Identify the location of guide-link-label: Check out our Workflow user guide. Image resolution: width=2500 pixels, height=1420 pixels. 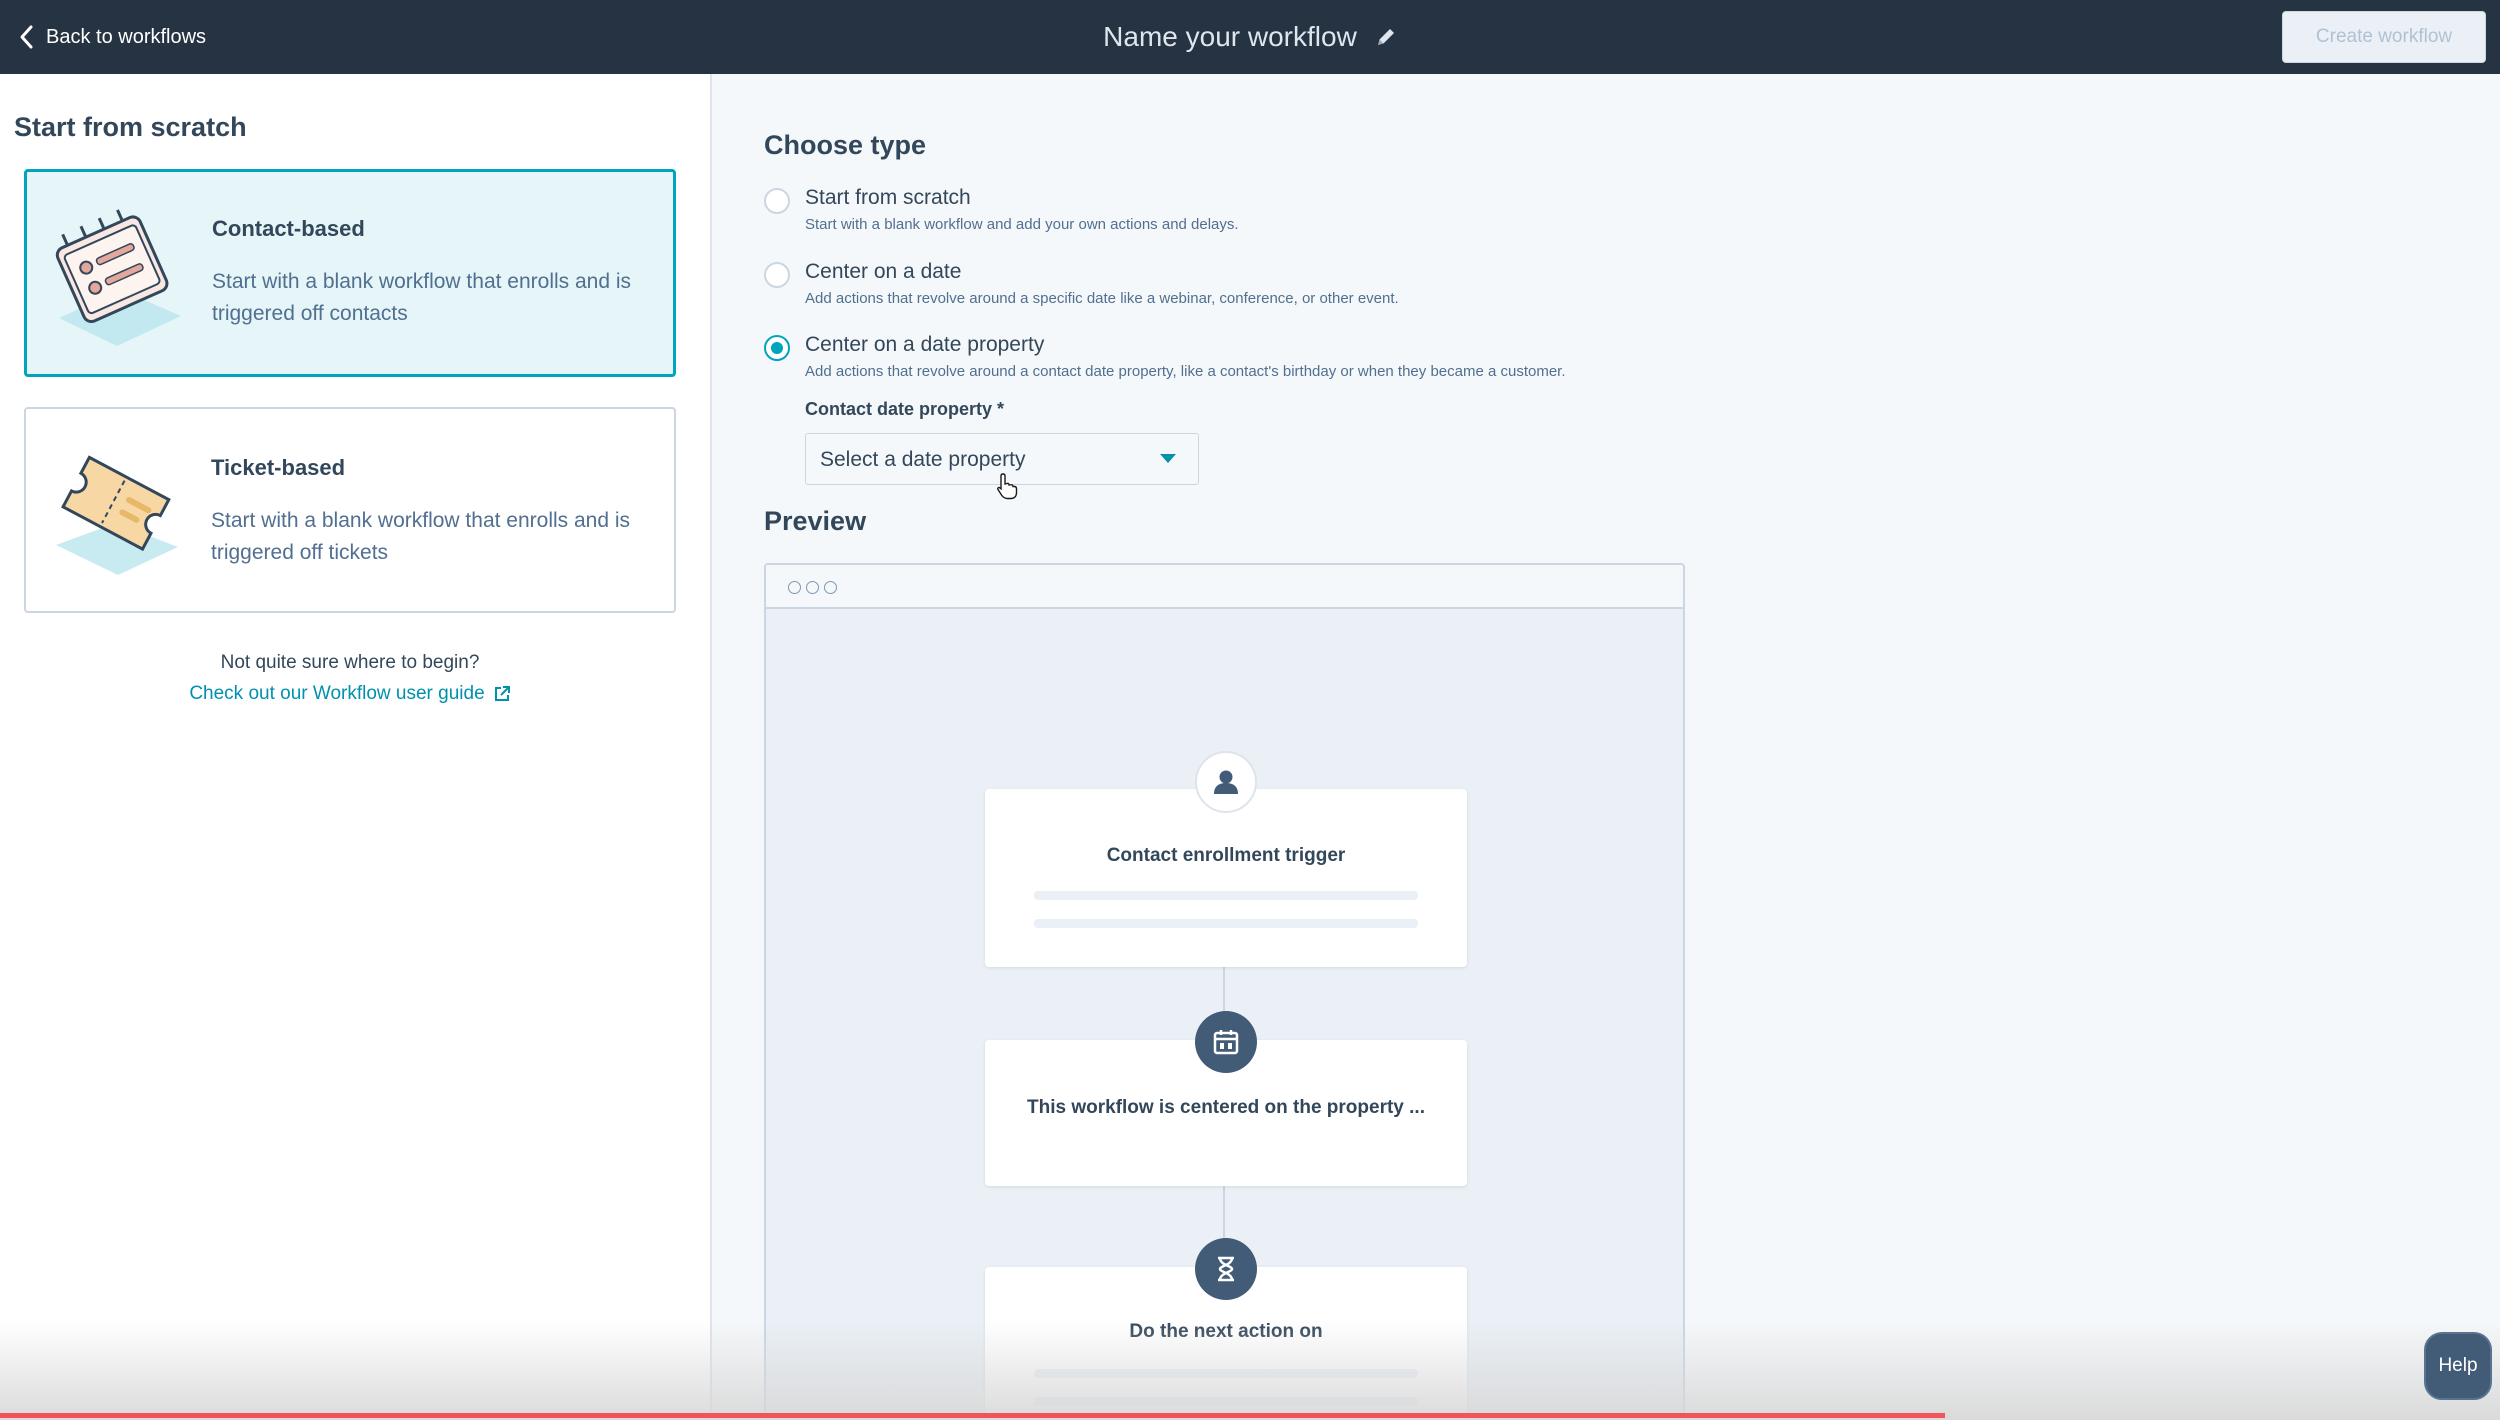
(337, 693).